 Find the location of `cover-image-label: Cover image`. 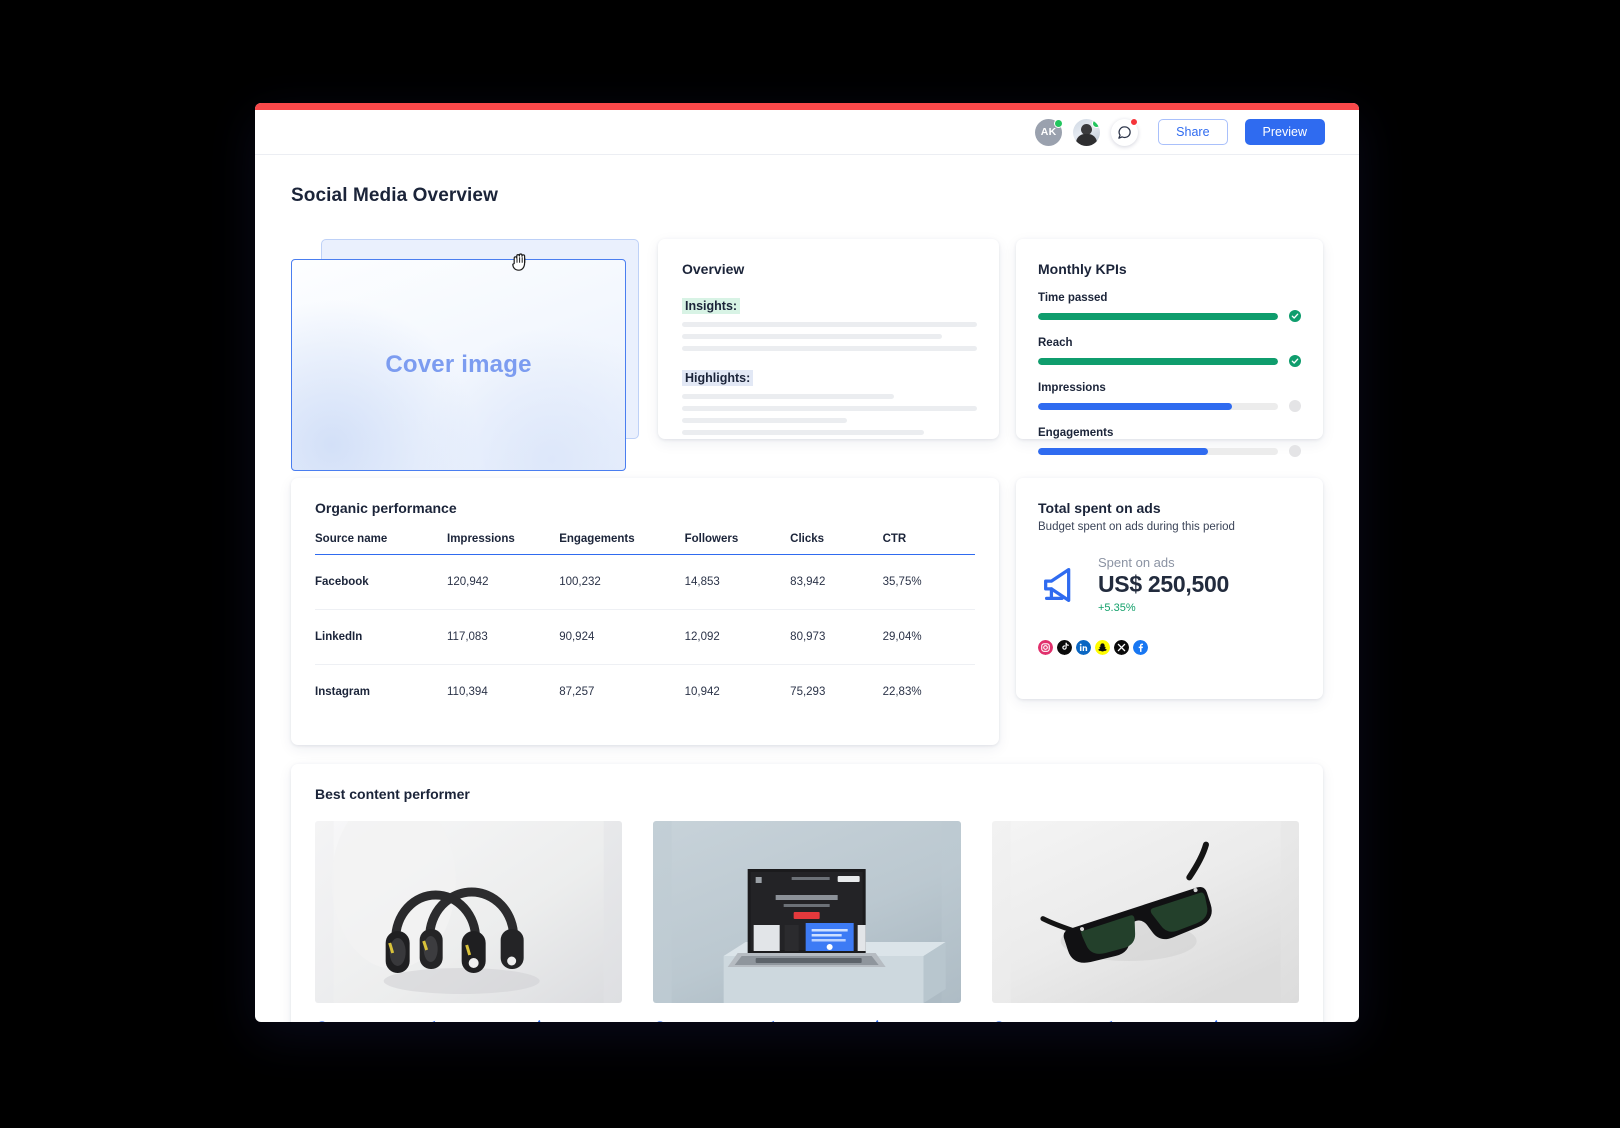

cover-image-label: Cover image is located at coordinates (458, 364).